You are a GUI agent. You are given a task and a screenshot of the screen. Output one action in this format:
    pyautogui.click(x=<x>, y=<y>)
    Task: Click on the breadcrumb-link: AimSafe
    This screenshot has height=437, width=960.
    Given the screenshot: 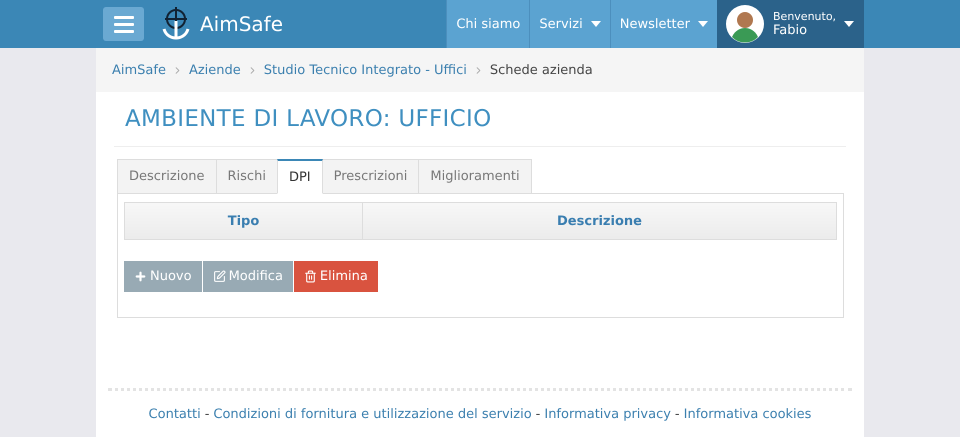 What is the action you would take?
    pyautogui.click(x=139, y=70)
    